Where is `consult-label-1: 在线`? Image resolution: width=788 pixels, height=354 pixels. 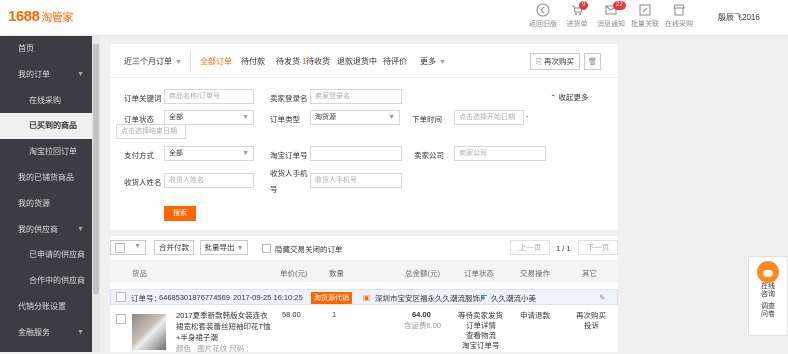 consult-label-1: 在线 is located at coordinates (768, 286).